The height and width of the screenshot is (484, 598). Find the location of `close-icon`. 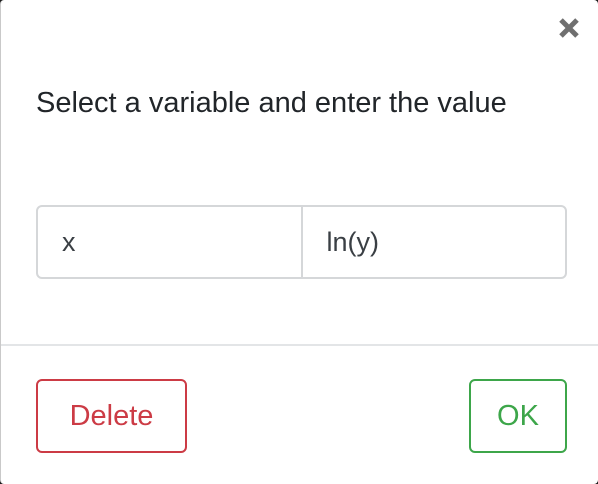

close-icon is located at coordinates (569, 28).